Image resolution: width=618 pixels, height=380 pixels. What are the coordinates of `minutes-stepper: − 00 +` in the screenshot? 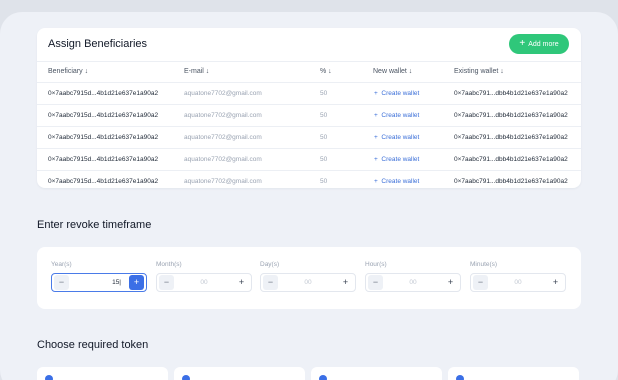 It's located at (518, 282).